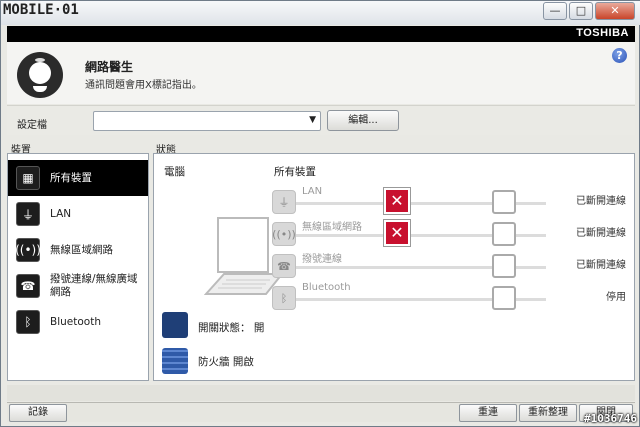  Describe the element at coordinates (41, 10) in the screenshot. I see `watermark-logo: MOBILE·01` at that location.